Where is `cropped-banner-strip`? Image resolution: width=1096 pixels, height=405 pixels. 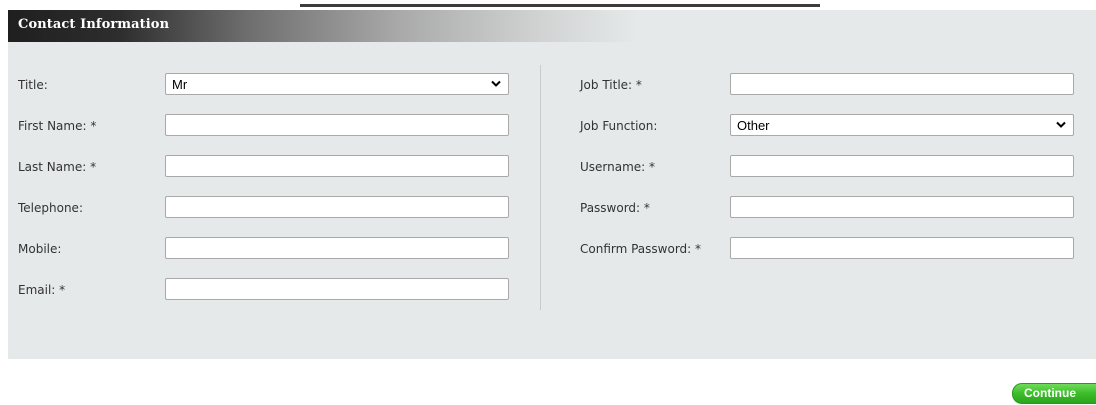
cropped-banner-strip is located at coordinates (548, 5).